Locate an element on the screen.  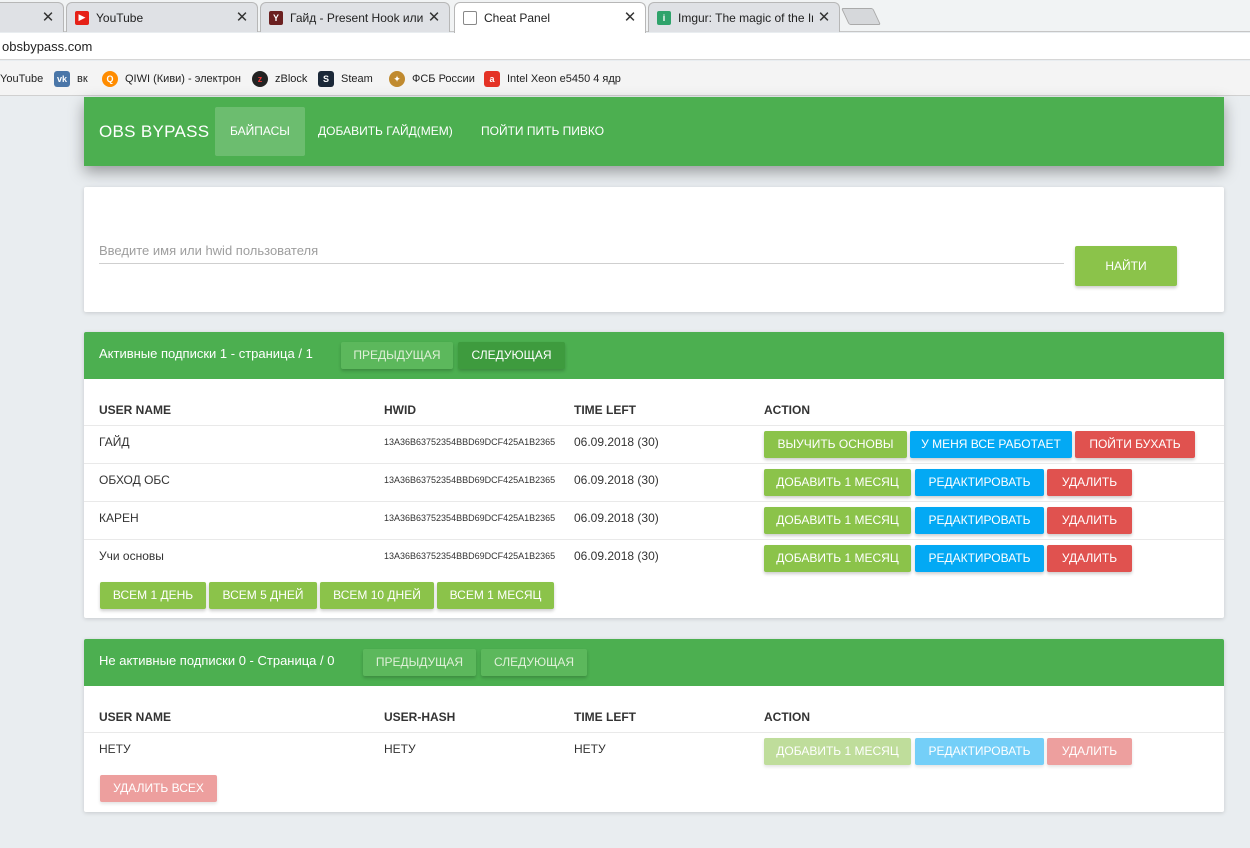
go-drink-button: Пойти бухать is located at coordinates (1135, 444).